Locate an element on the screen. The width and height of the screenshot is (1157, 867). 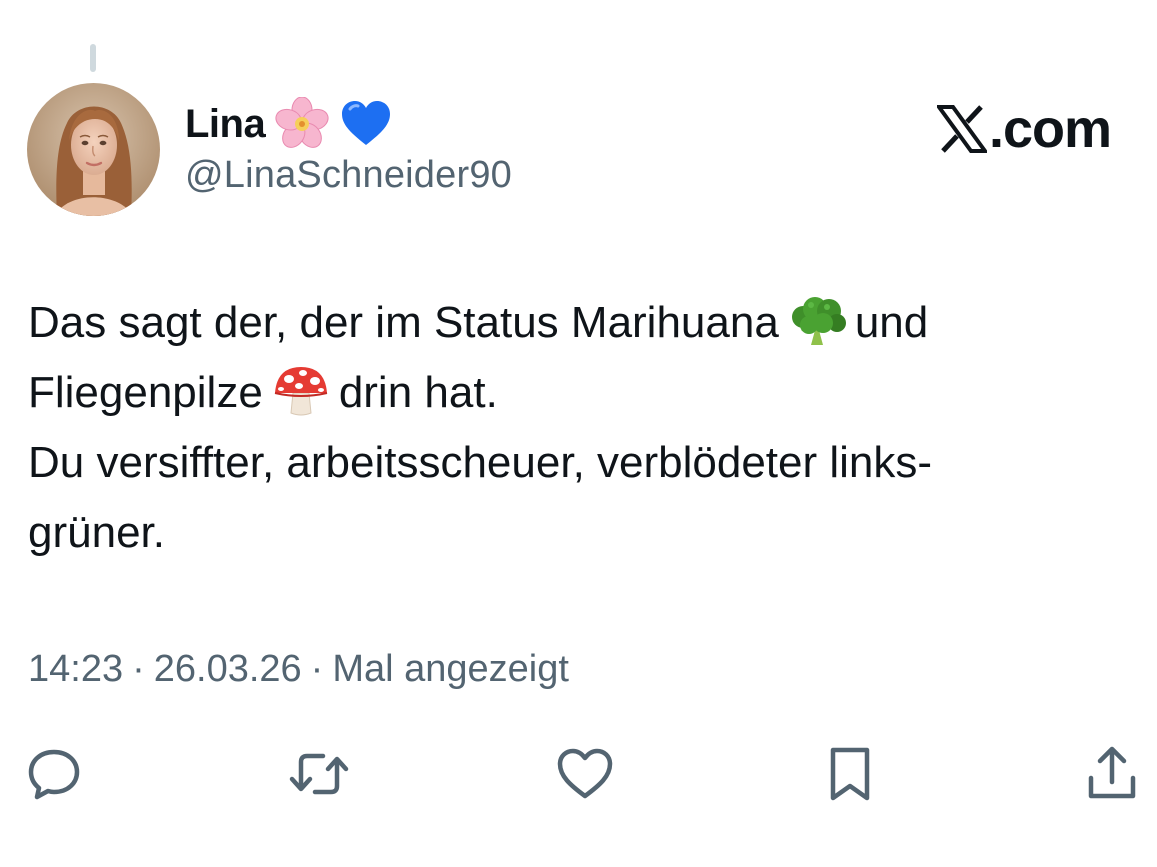
retweet-icon is located at coordinates (319, 774).